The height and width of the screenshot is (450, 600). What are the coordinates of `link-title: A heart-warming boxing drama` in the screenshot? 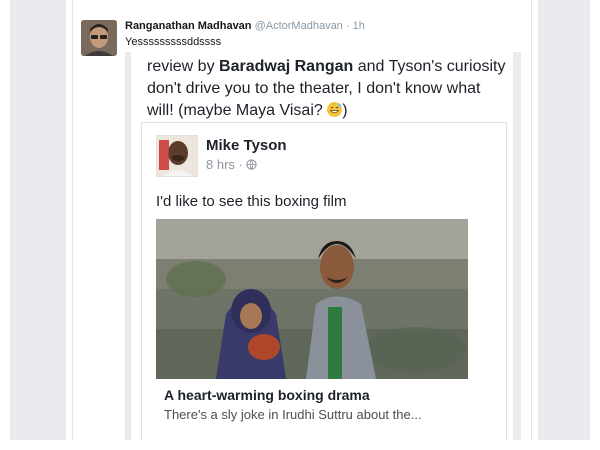 It's located at (267, 395).